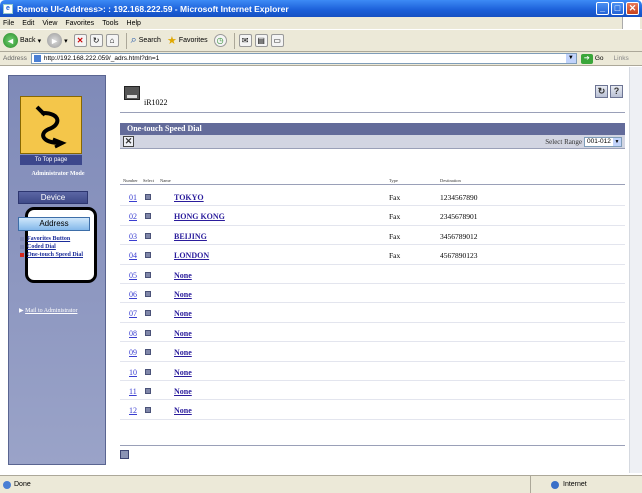 The image size is (642, 493). I want to click on col-name: Name, so click(165, 180).